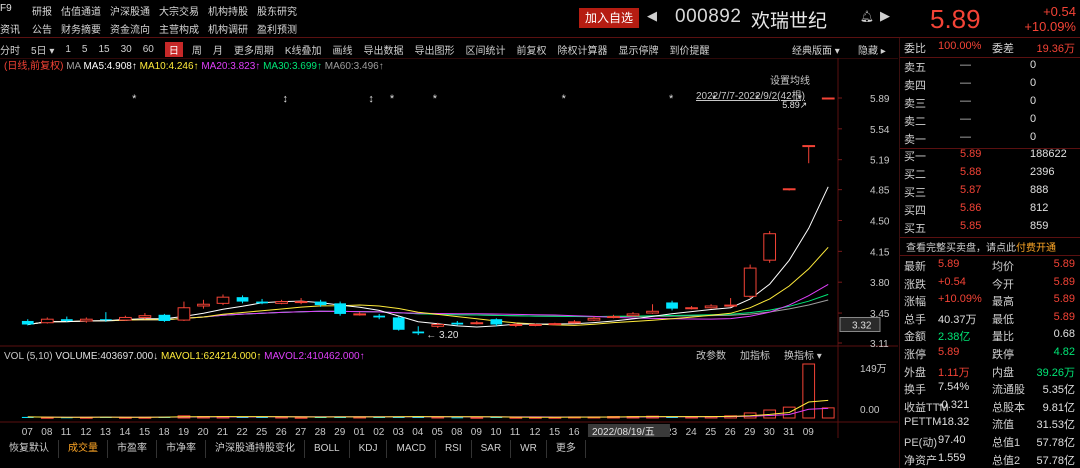 The image size is (1080, 468). I want to click on toolbar-button: 显示停牌, so click(639, 49).